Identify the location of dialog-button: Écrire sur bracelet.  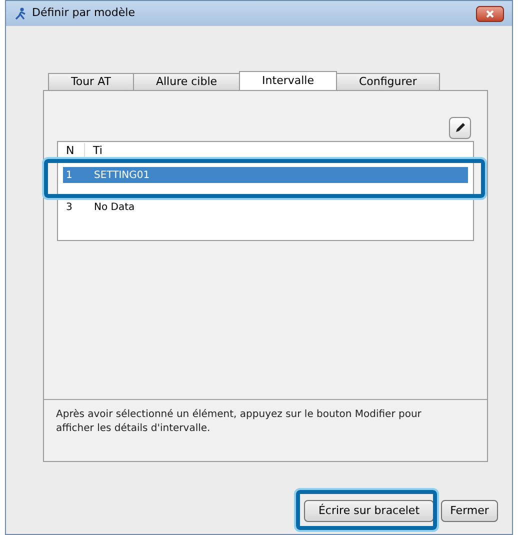
(369, 511).